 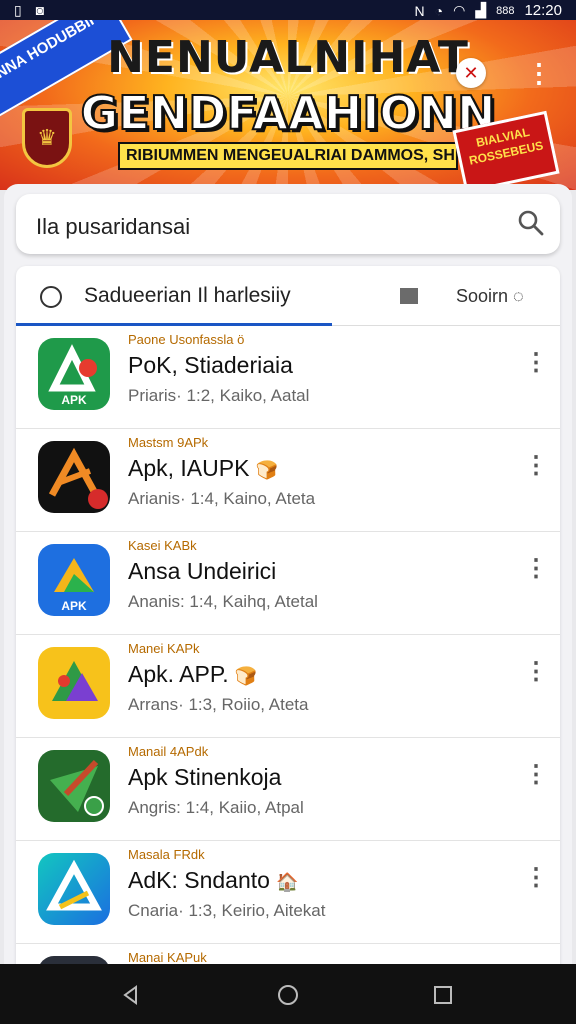 I want to click on apk-dark-green-icon, so click(x=74, y=786).